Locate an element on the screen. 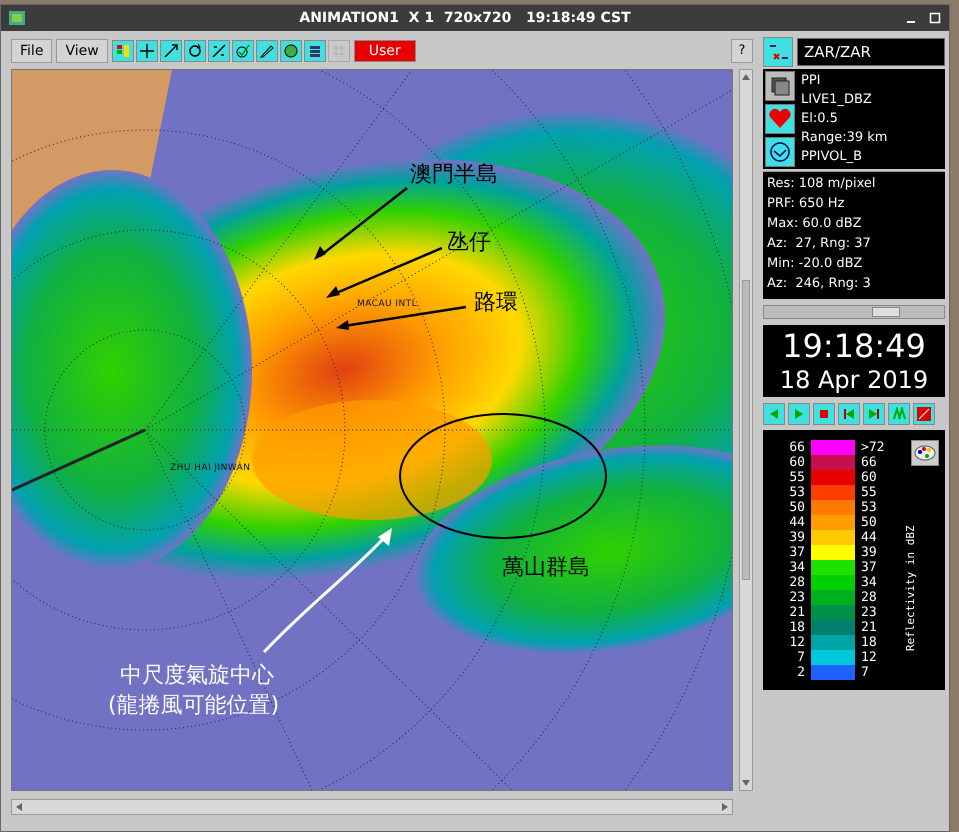 This screenshot has width=959, height=832. map-annotation: 路環 is located at coordinates (496, 303).